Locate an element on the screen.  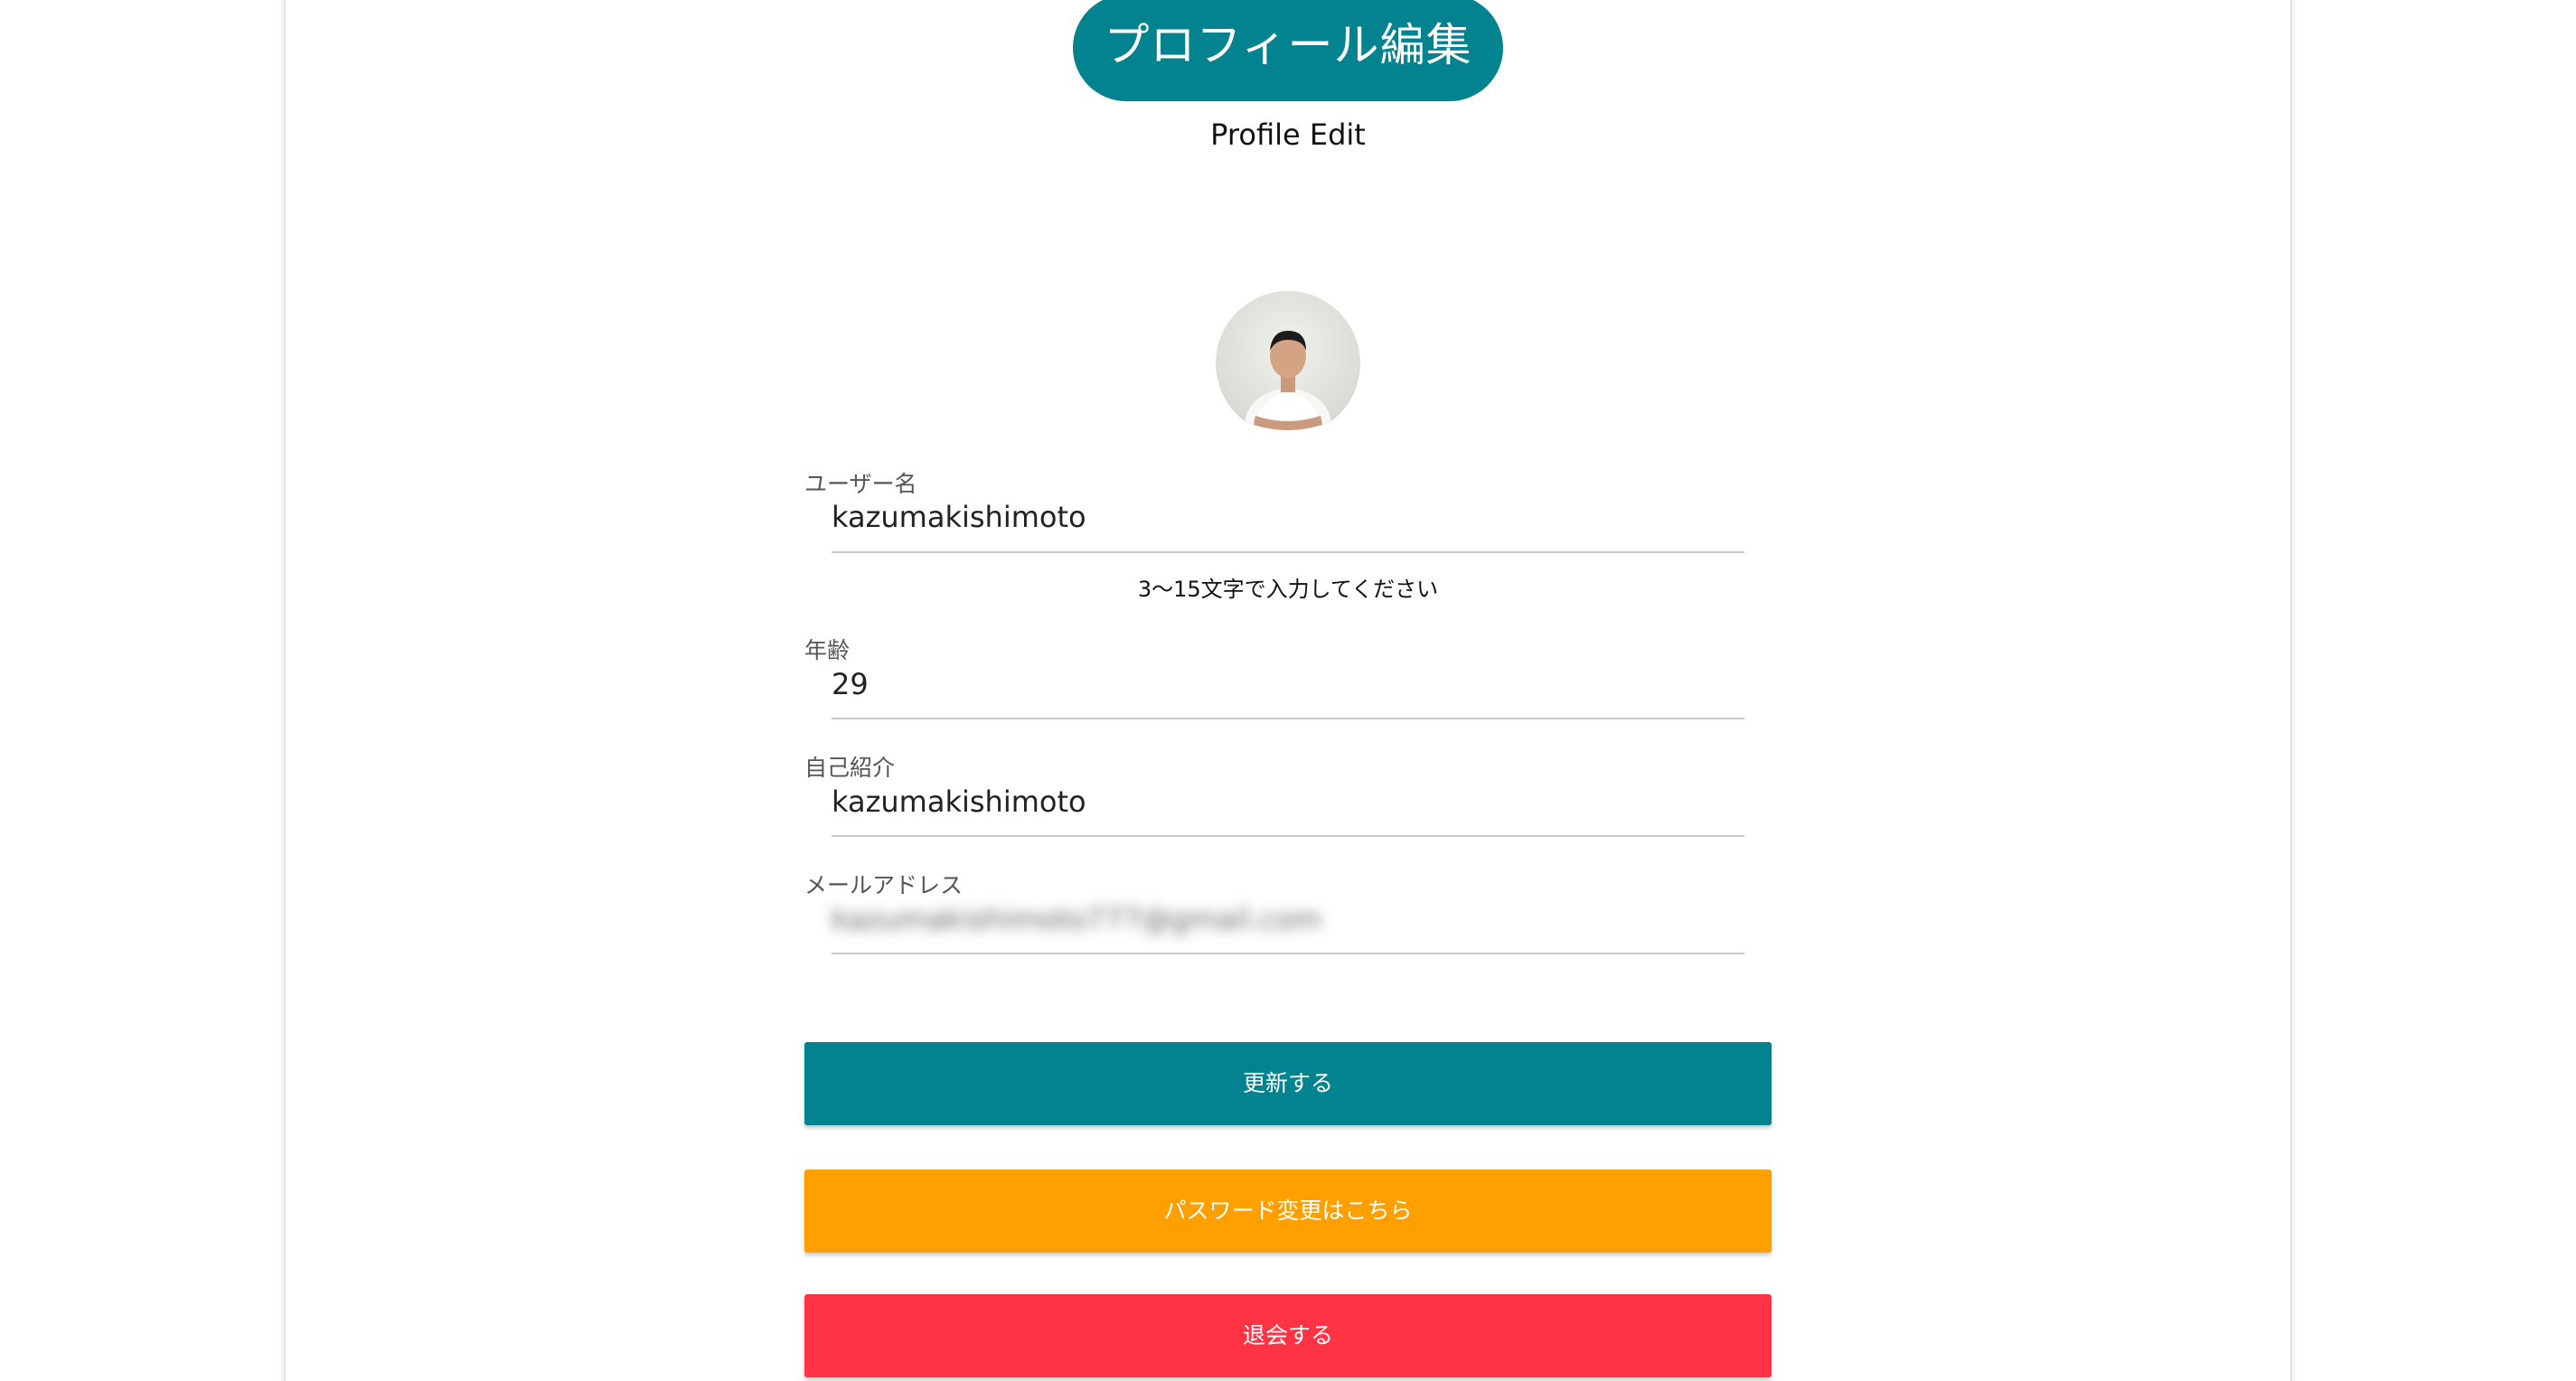
username-underline is located at coordinates (1288, 552).